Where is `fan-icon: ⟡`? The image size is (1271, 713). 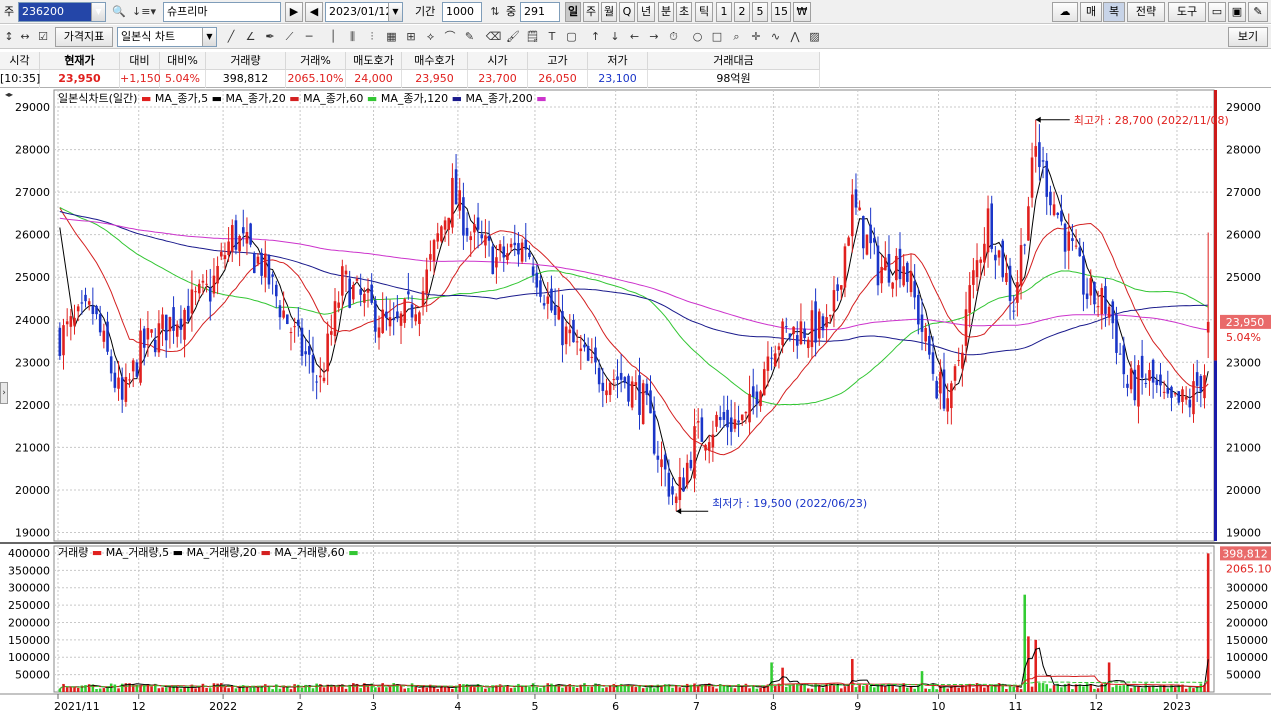
fan-icon: ⟡ is located at coordinates (431, 37).